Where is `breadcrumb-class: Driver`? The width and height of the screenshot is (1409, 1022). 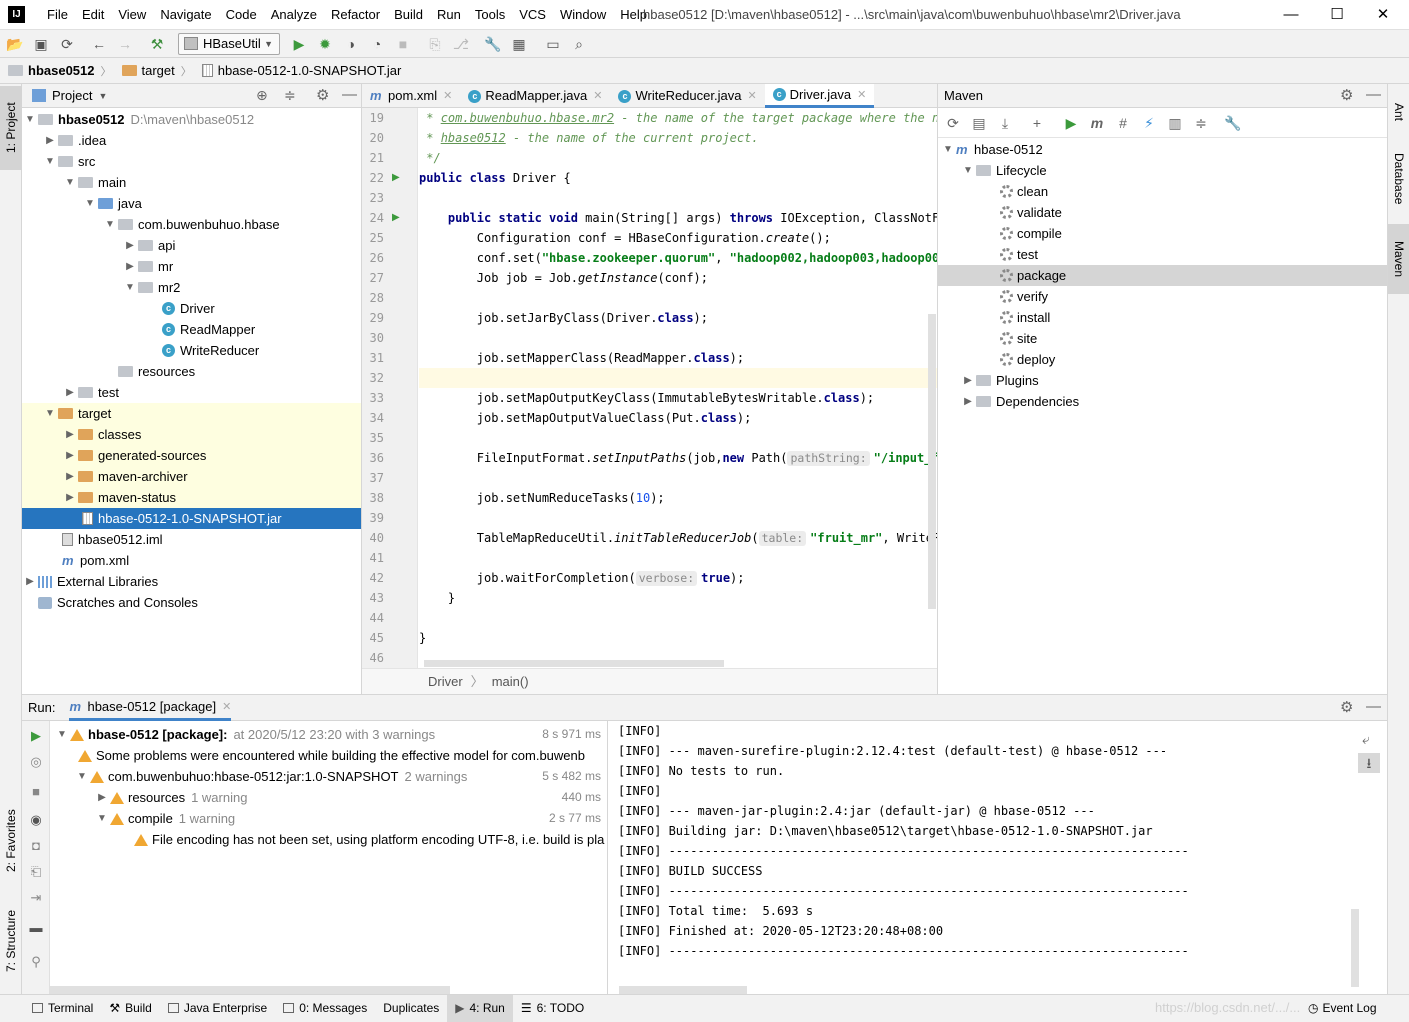 breadcrumb-class: Driver is located at coordinates (445, 681).